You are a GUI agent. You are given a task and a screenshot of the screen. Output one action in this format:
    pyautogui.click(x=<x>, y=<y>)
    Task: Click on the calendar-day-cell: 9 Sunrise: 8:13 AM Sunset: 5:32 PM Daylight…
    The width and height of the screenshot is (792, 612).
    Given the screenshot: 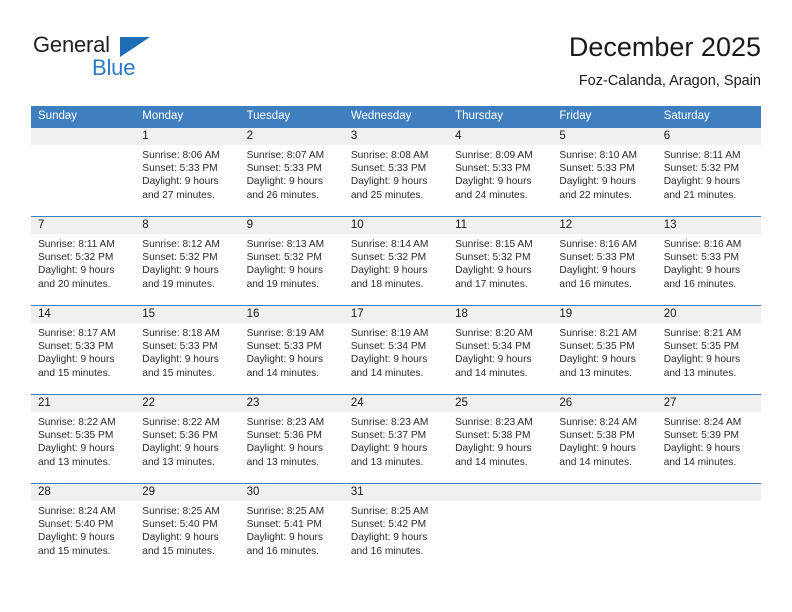 What is the action you would take?
    pyautogui.click(x=291, y=261)
    